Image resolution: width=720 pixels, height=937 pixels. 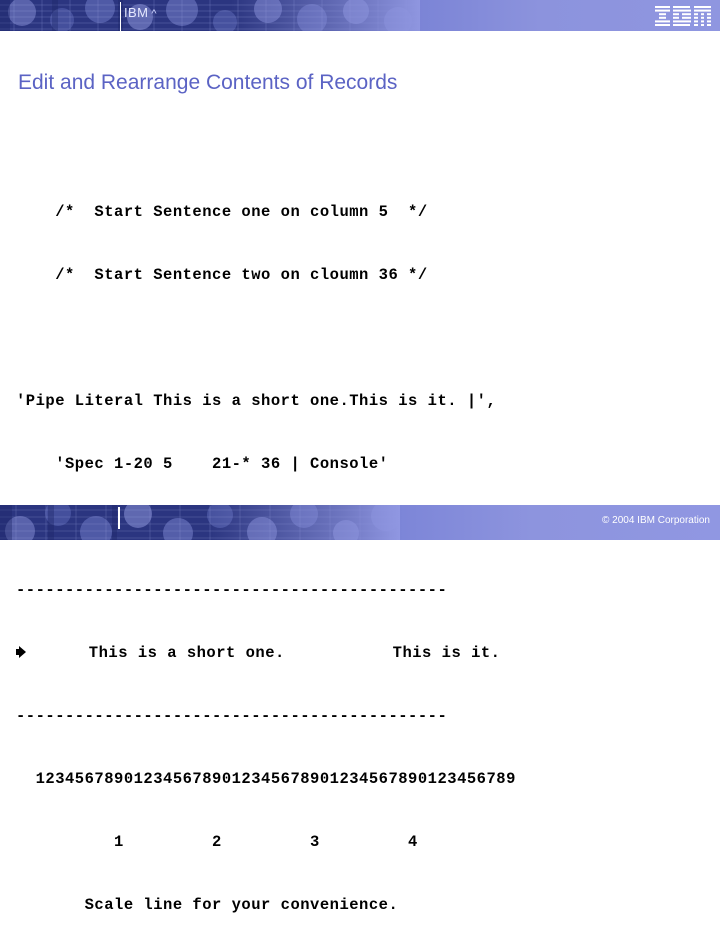 I want to click on scale-line-caption: Scale line for your convenience., so click(x=207, y=905).